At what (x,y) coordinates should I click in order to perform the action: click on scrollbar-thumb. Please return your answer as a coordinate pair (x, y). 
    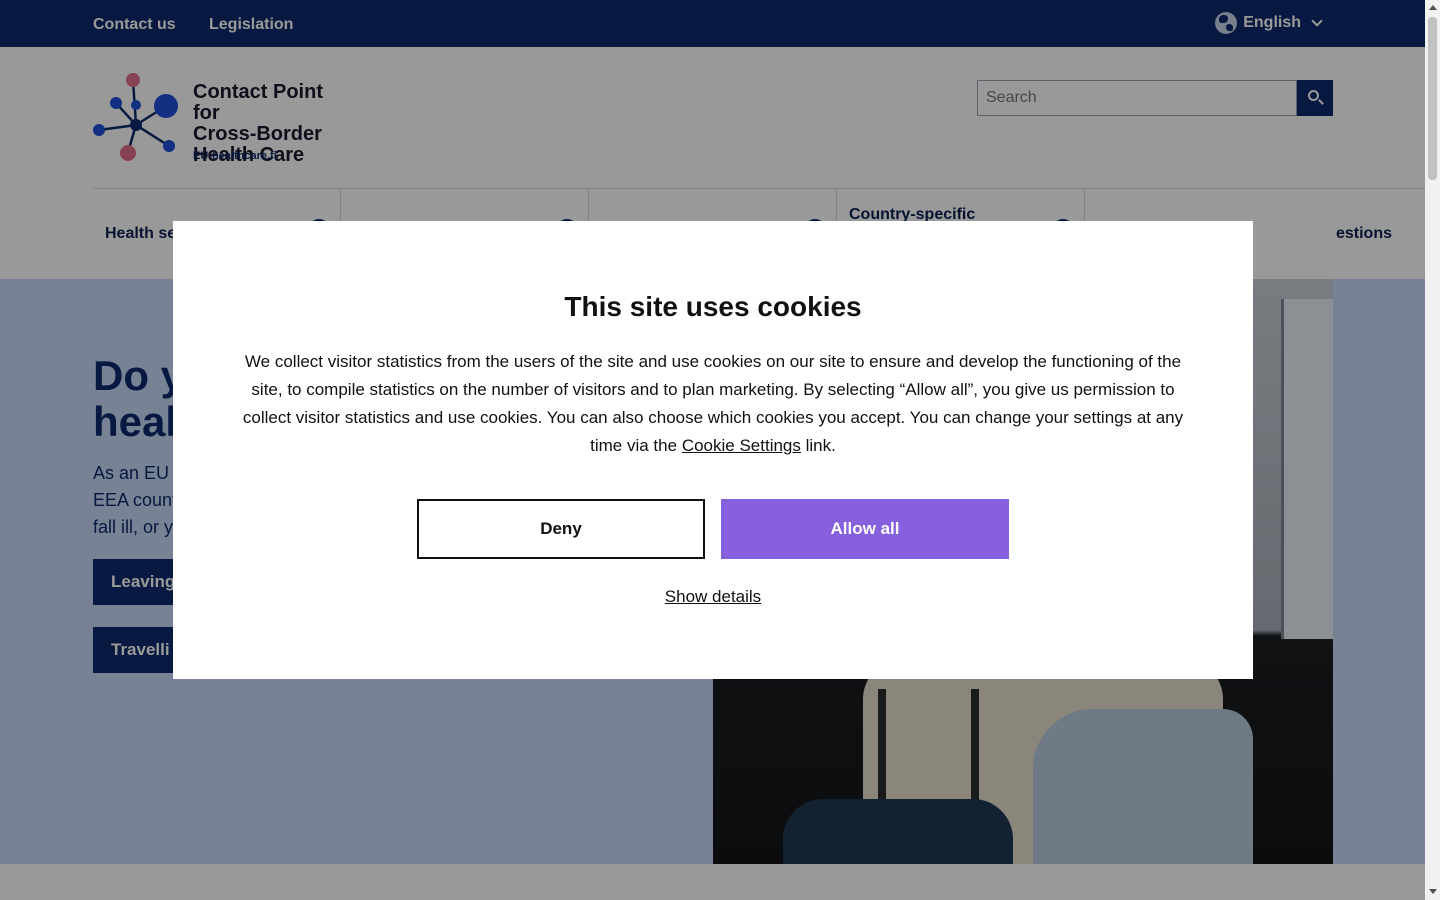
    Looking at the image, I should click on (1432, 98).